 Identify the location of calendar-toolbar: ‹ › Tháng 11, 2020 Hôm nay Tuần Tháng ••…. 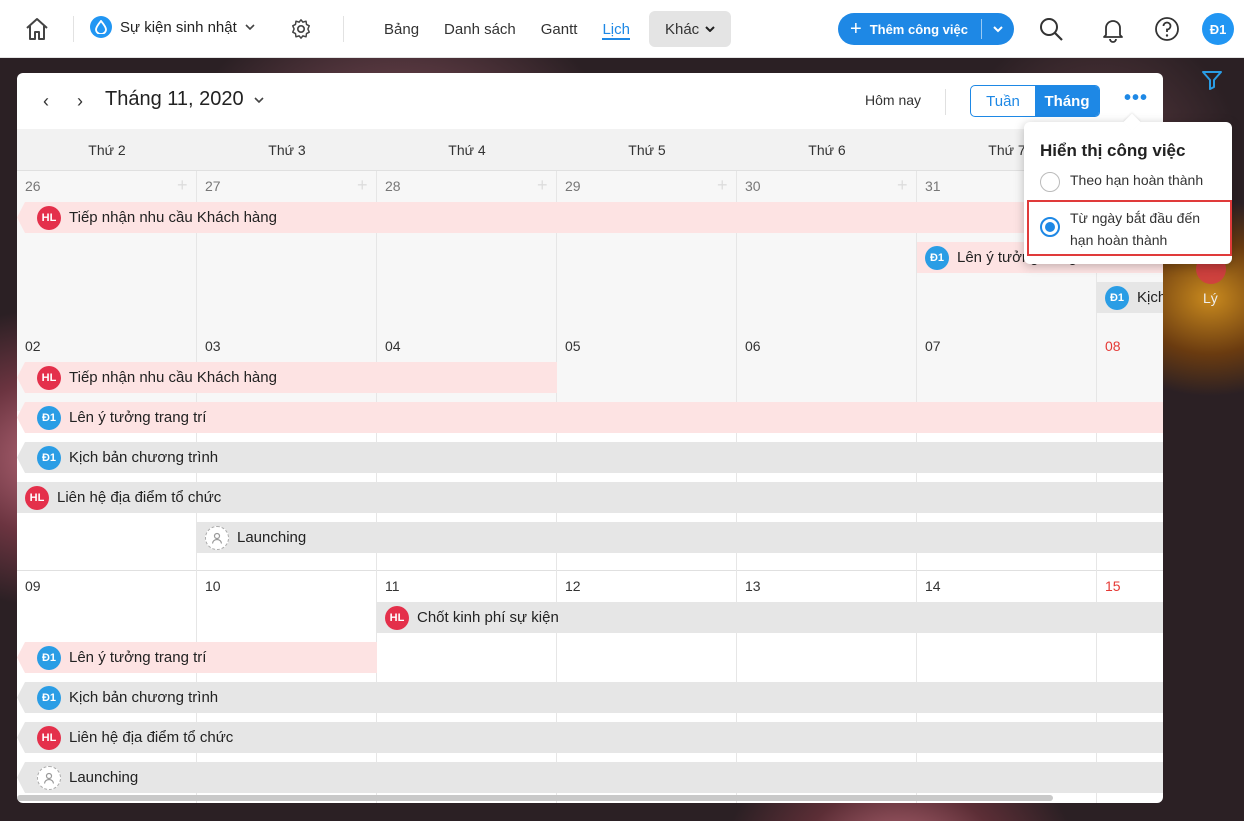
(590, 101).